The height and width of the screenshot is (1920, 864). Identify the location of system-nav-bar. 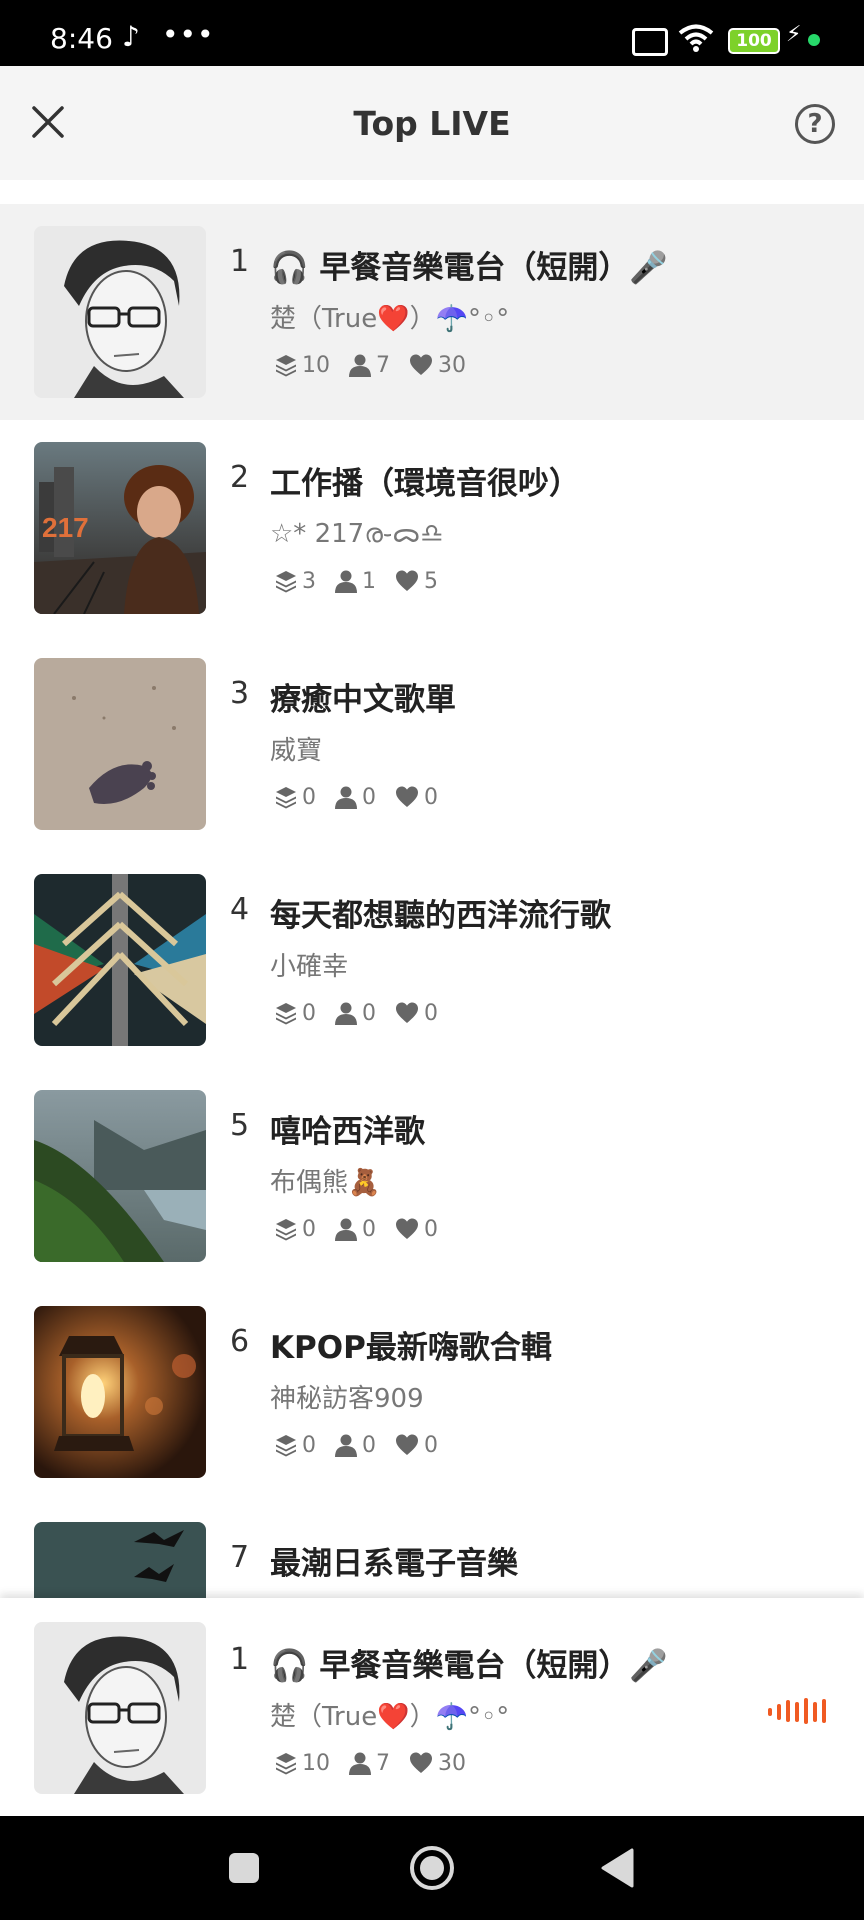
(432, 1868).